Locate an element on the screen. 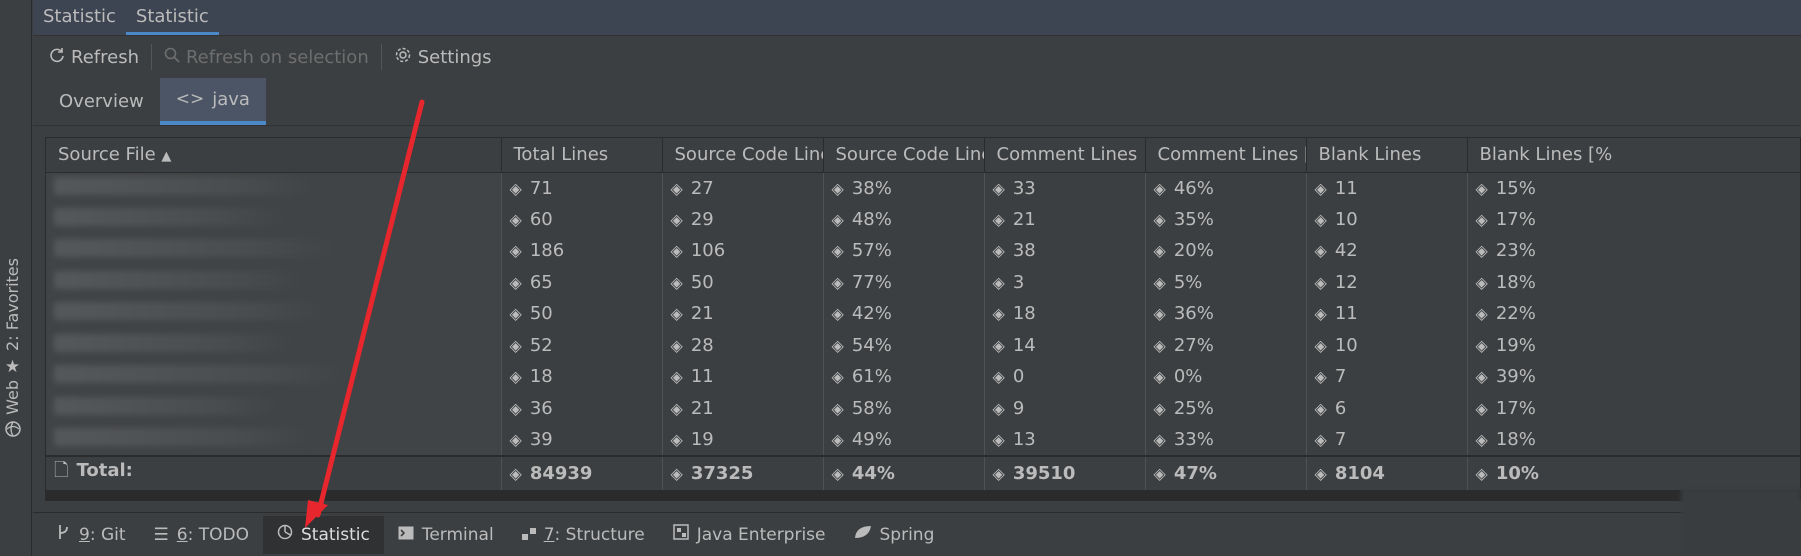  spring-label: Spring is located at coordinates (907, 534).